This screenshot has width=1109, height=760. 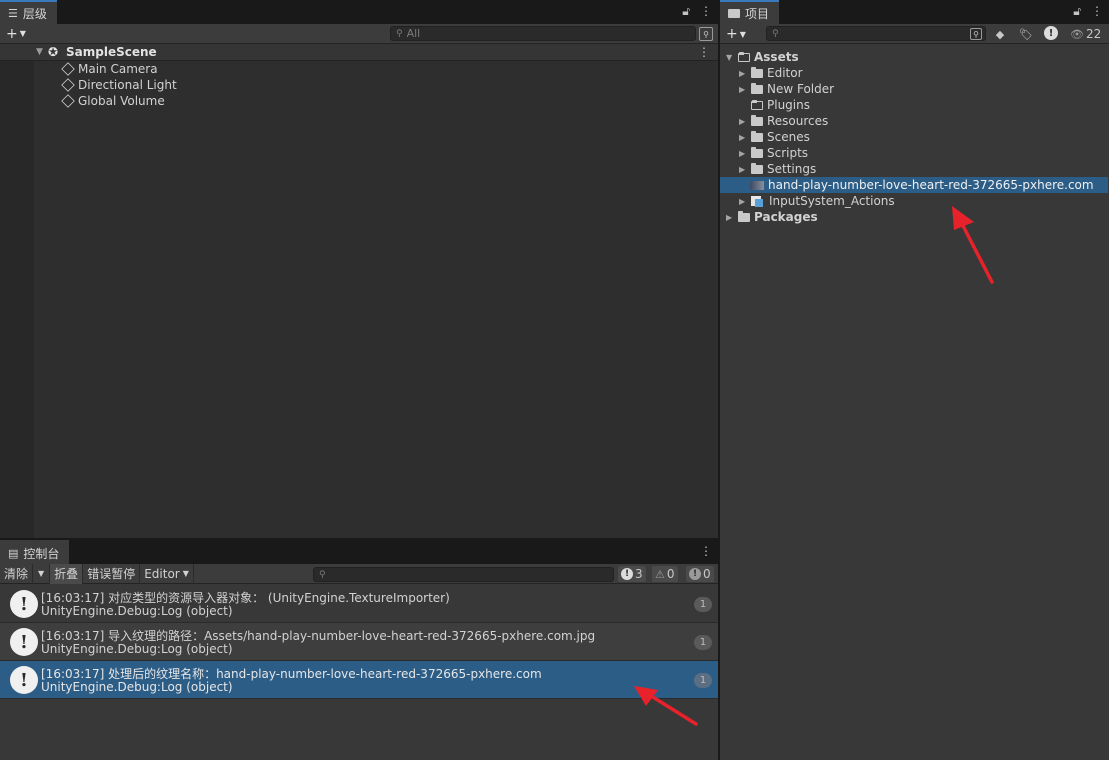 I want to click on list-icon: ☰, so click(x=13, y=13).